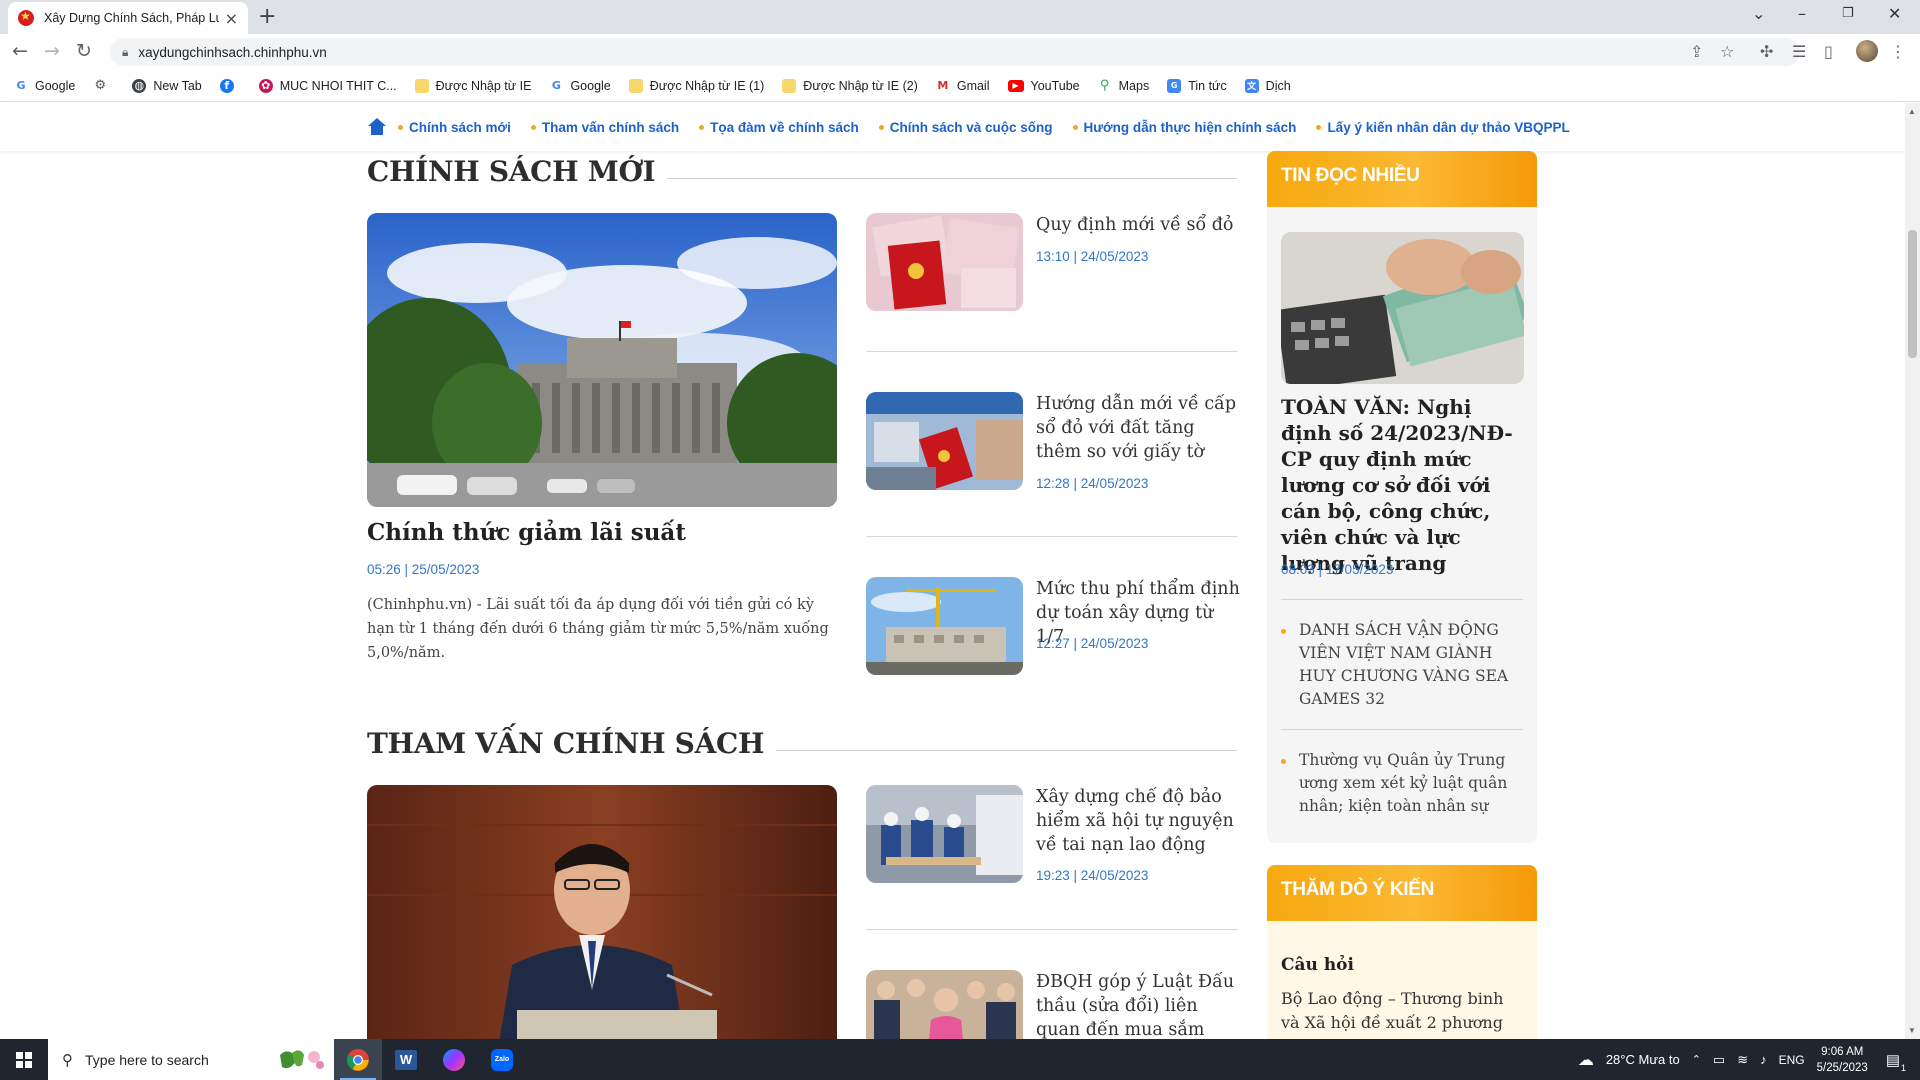 The image size is (1920, 1080). Describe the element at coordinates (1092, 875) in the screenshot. I see `side-item-time: 19:23 | 24/05/2023` at that location.